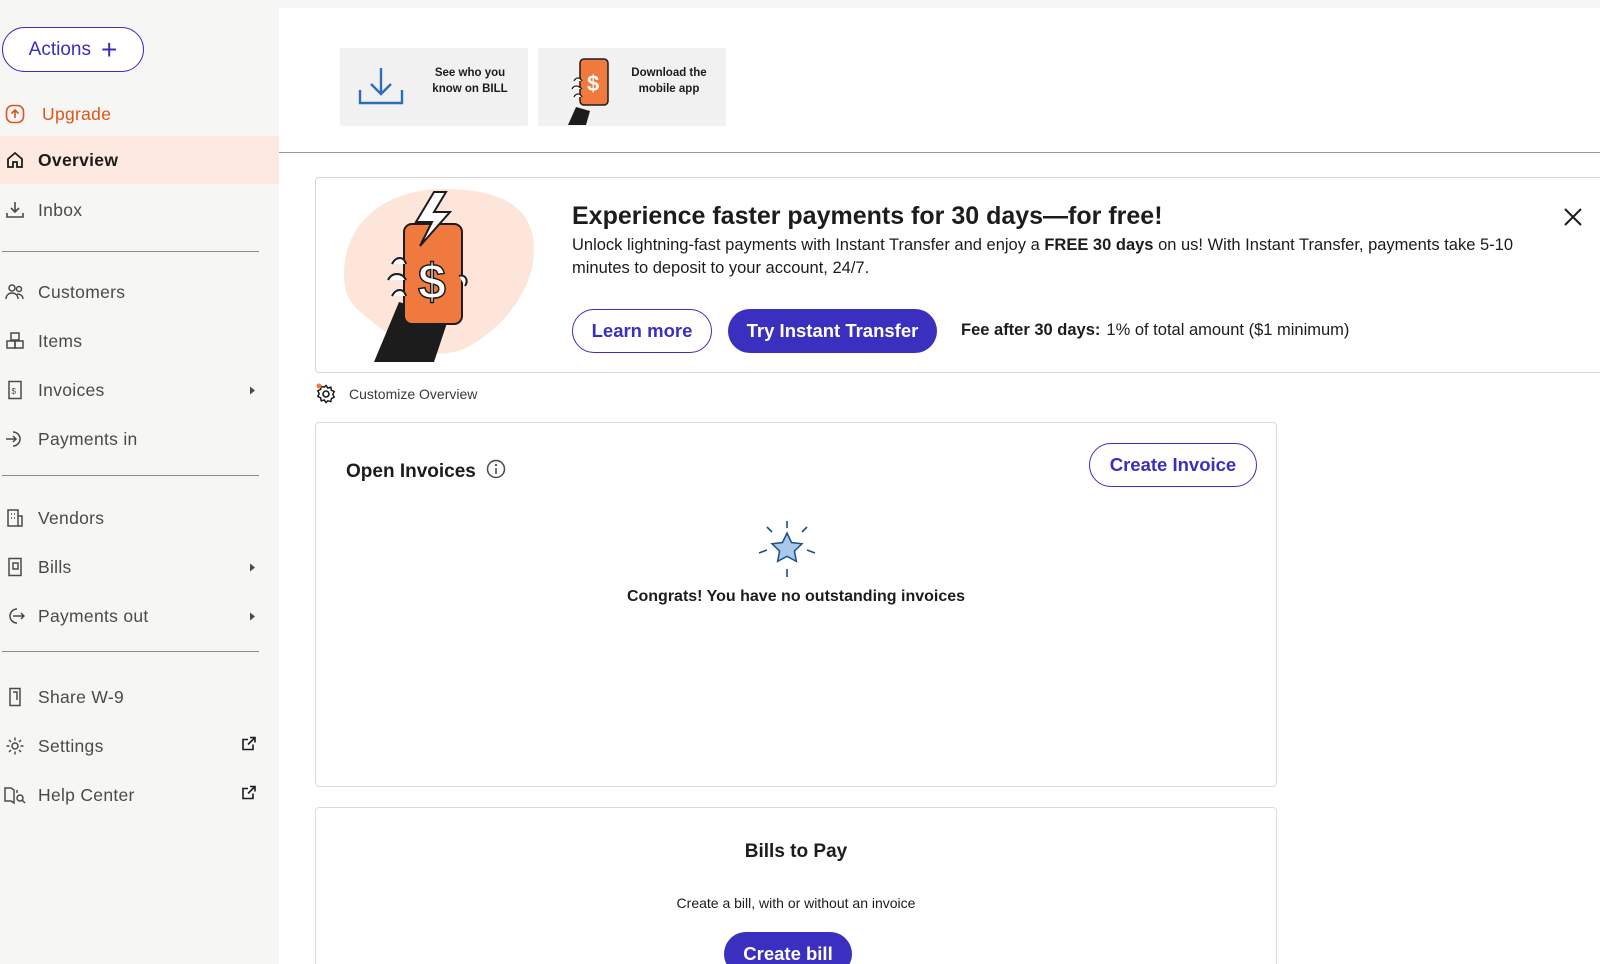 This screenshot has height=964, width=1600. I want to click on sidebar-item-payments-in: Payments in, so click(139, 439).